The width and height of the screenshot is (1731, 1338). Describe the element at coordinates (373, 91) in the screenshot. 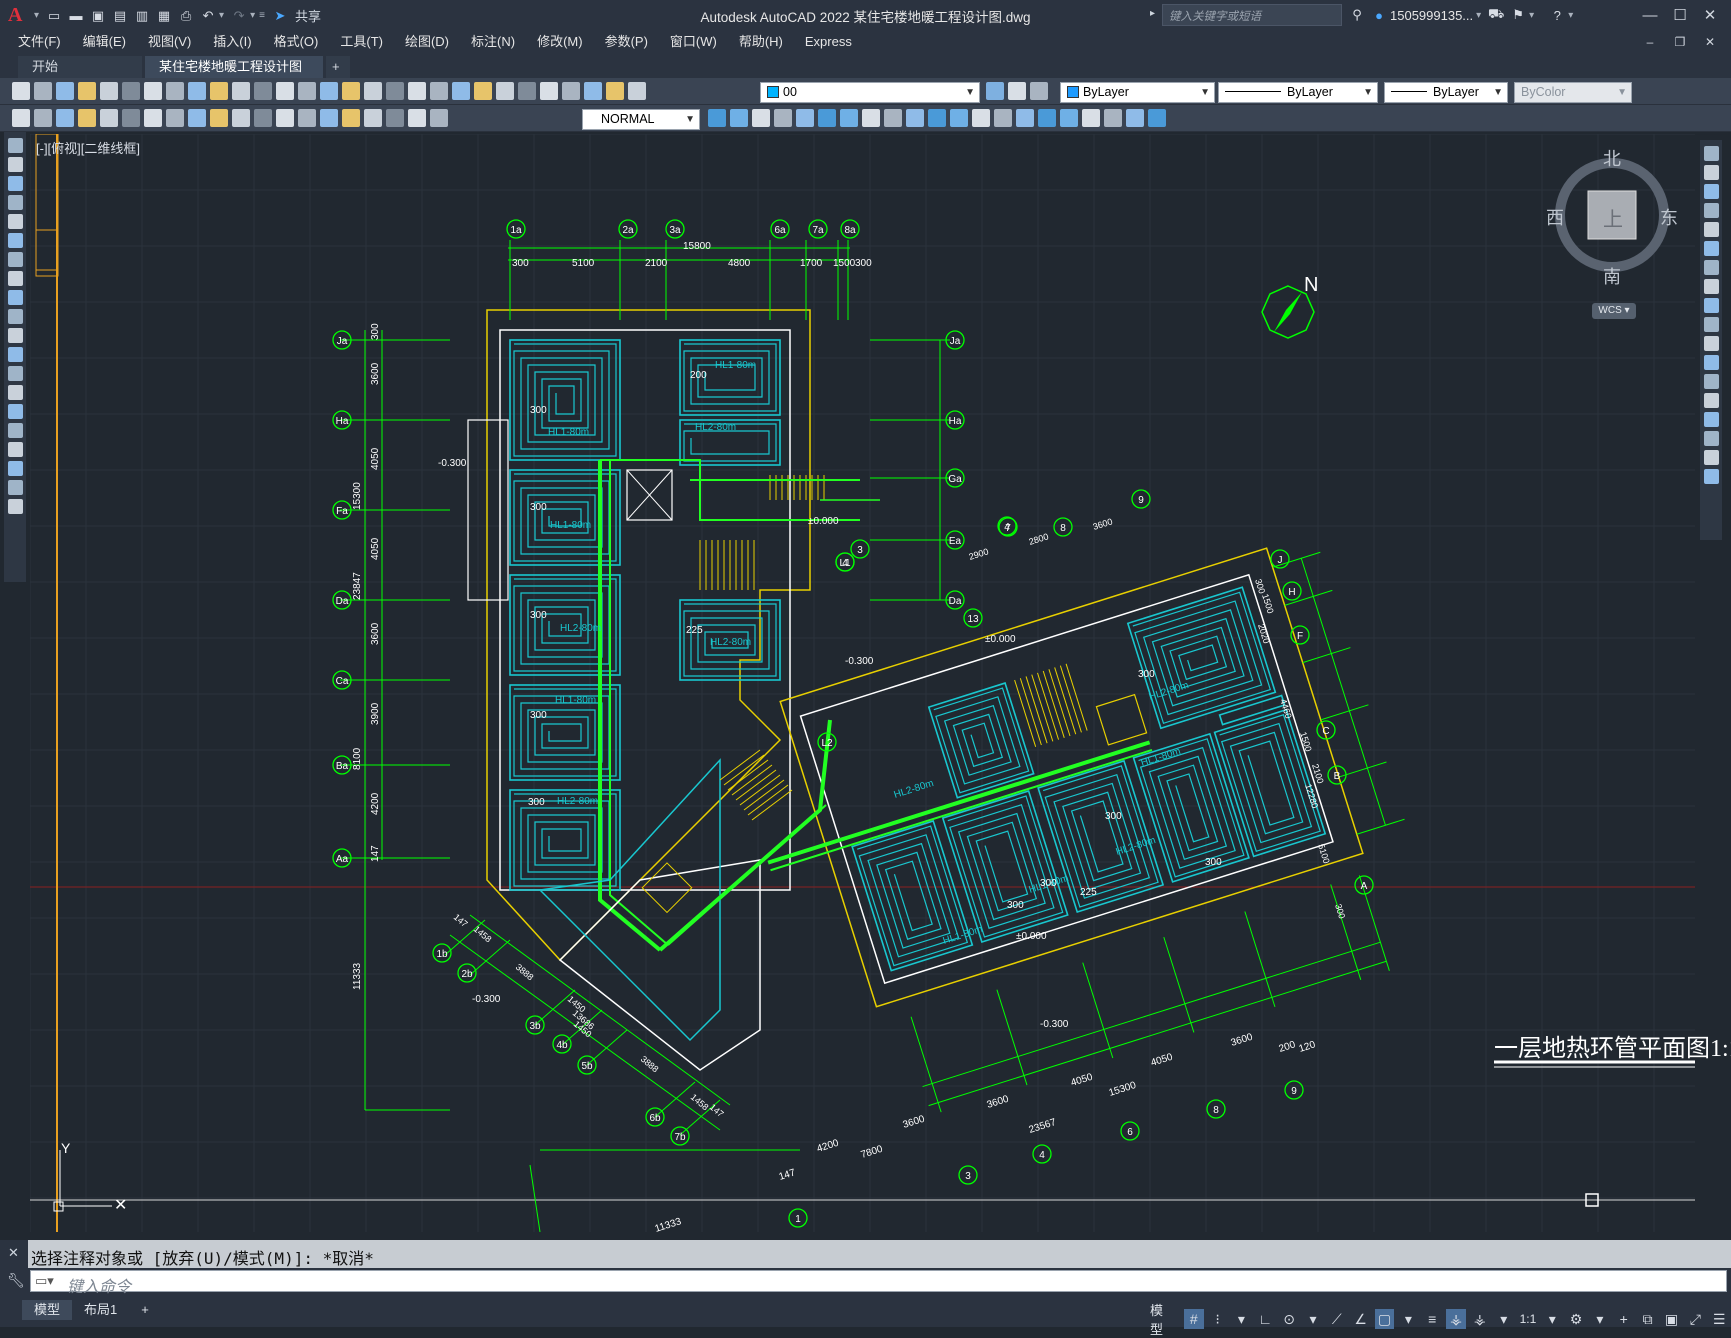

I see `zoom-window-icon` at that location.